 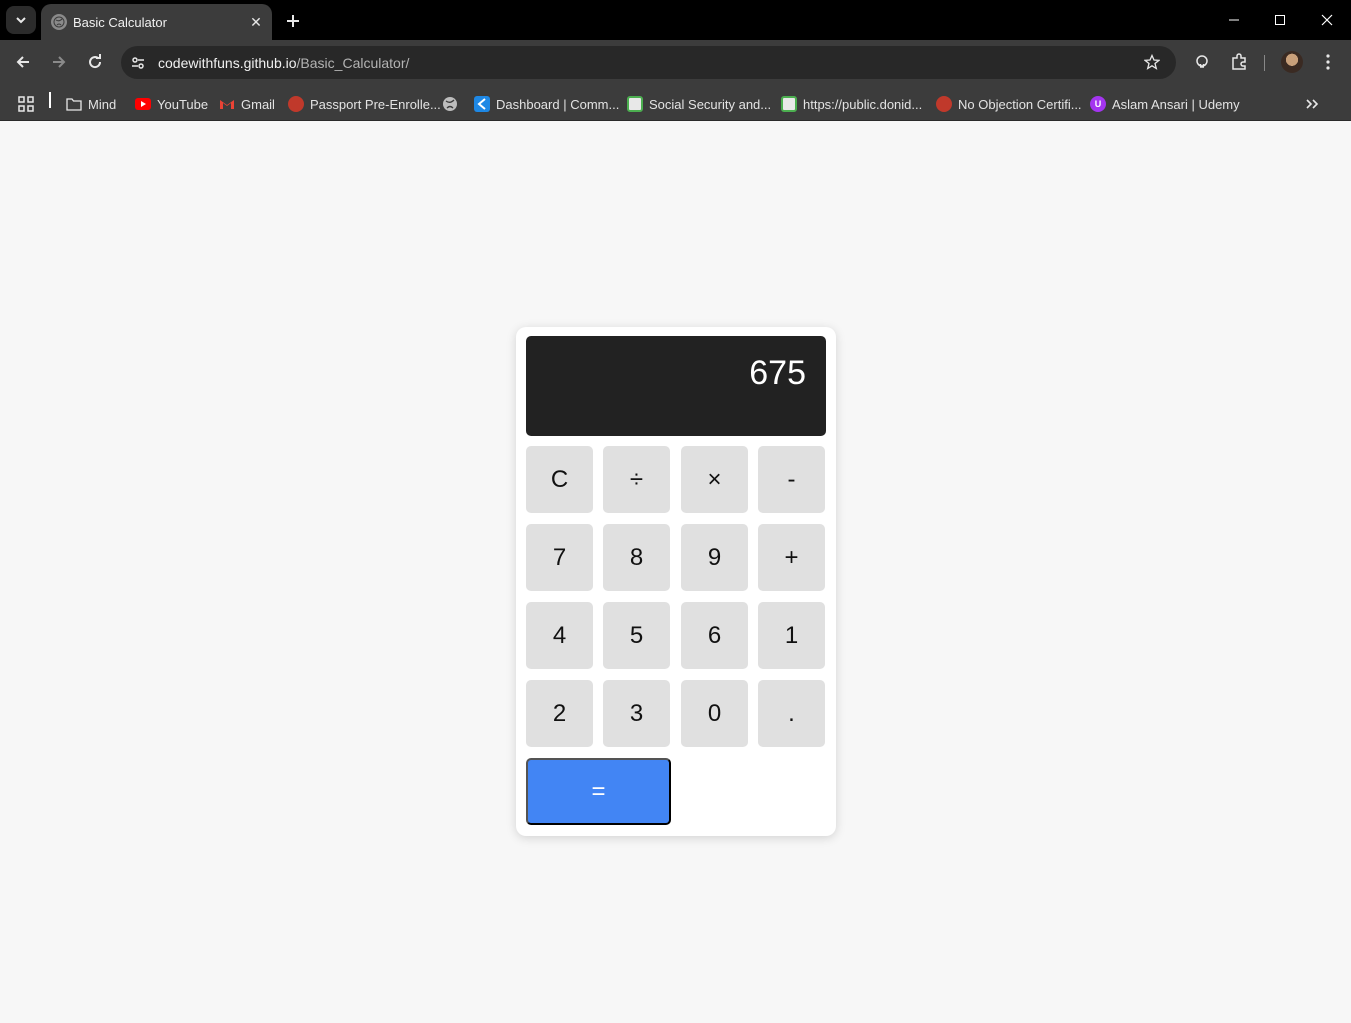 I want to click on back-button, so click(x=23, y=62).